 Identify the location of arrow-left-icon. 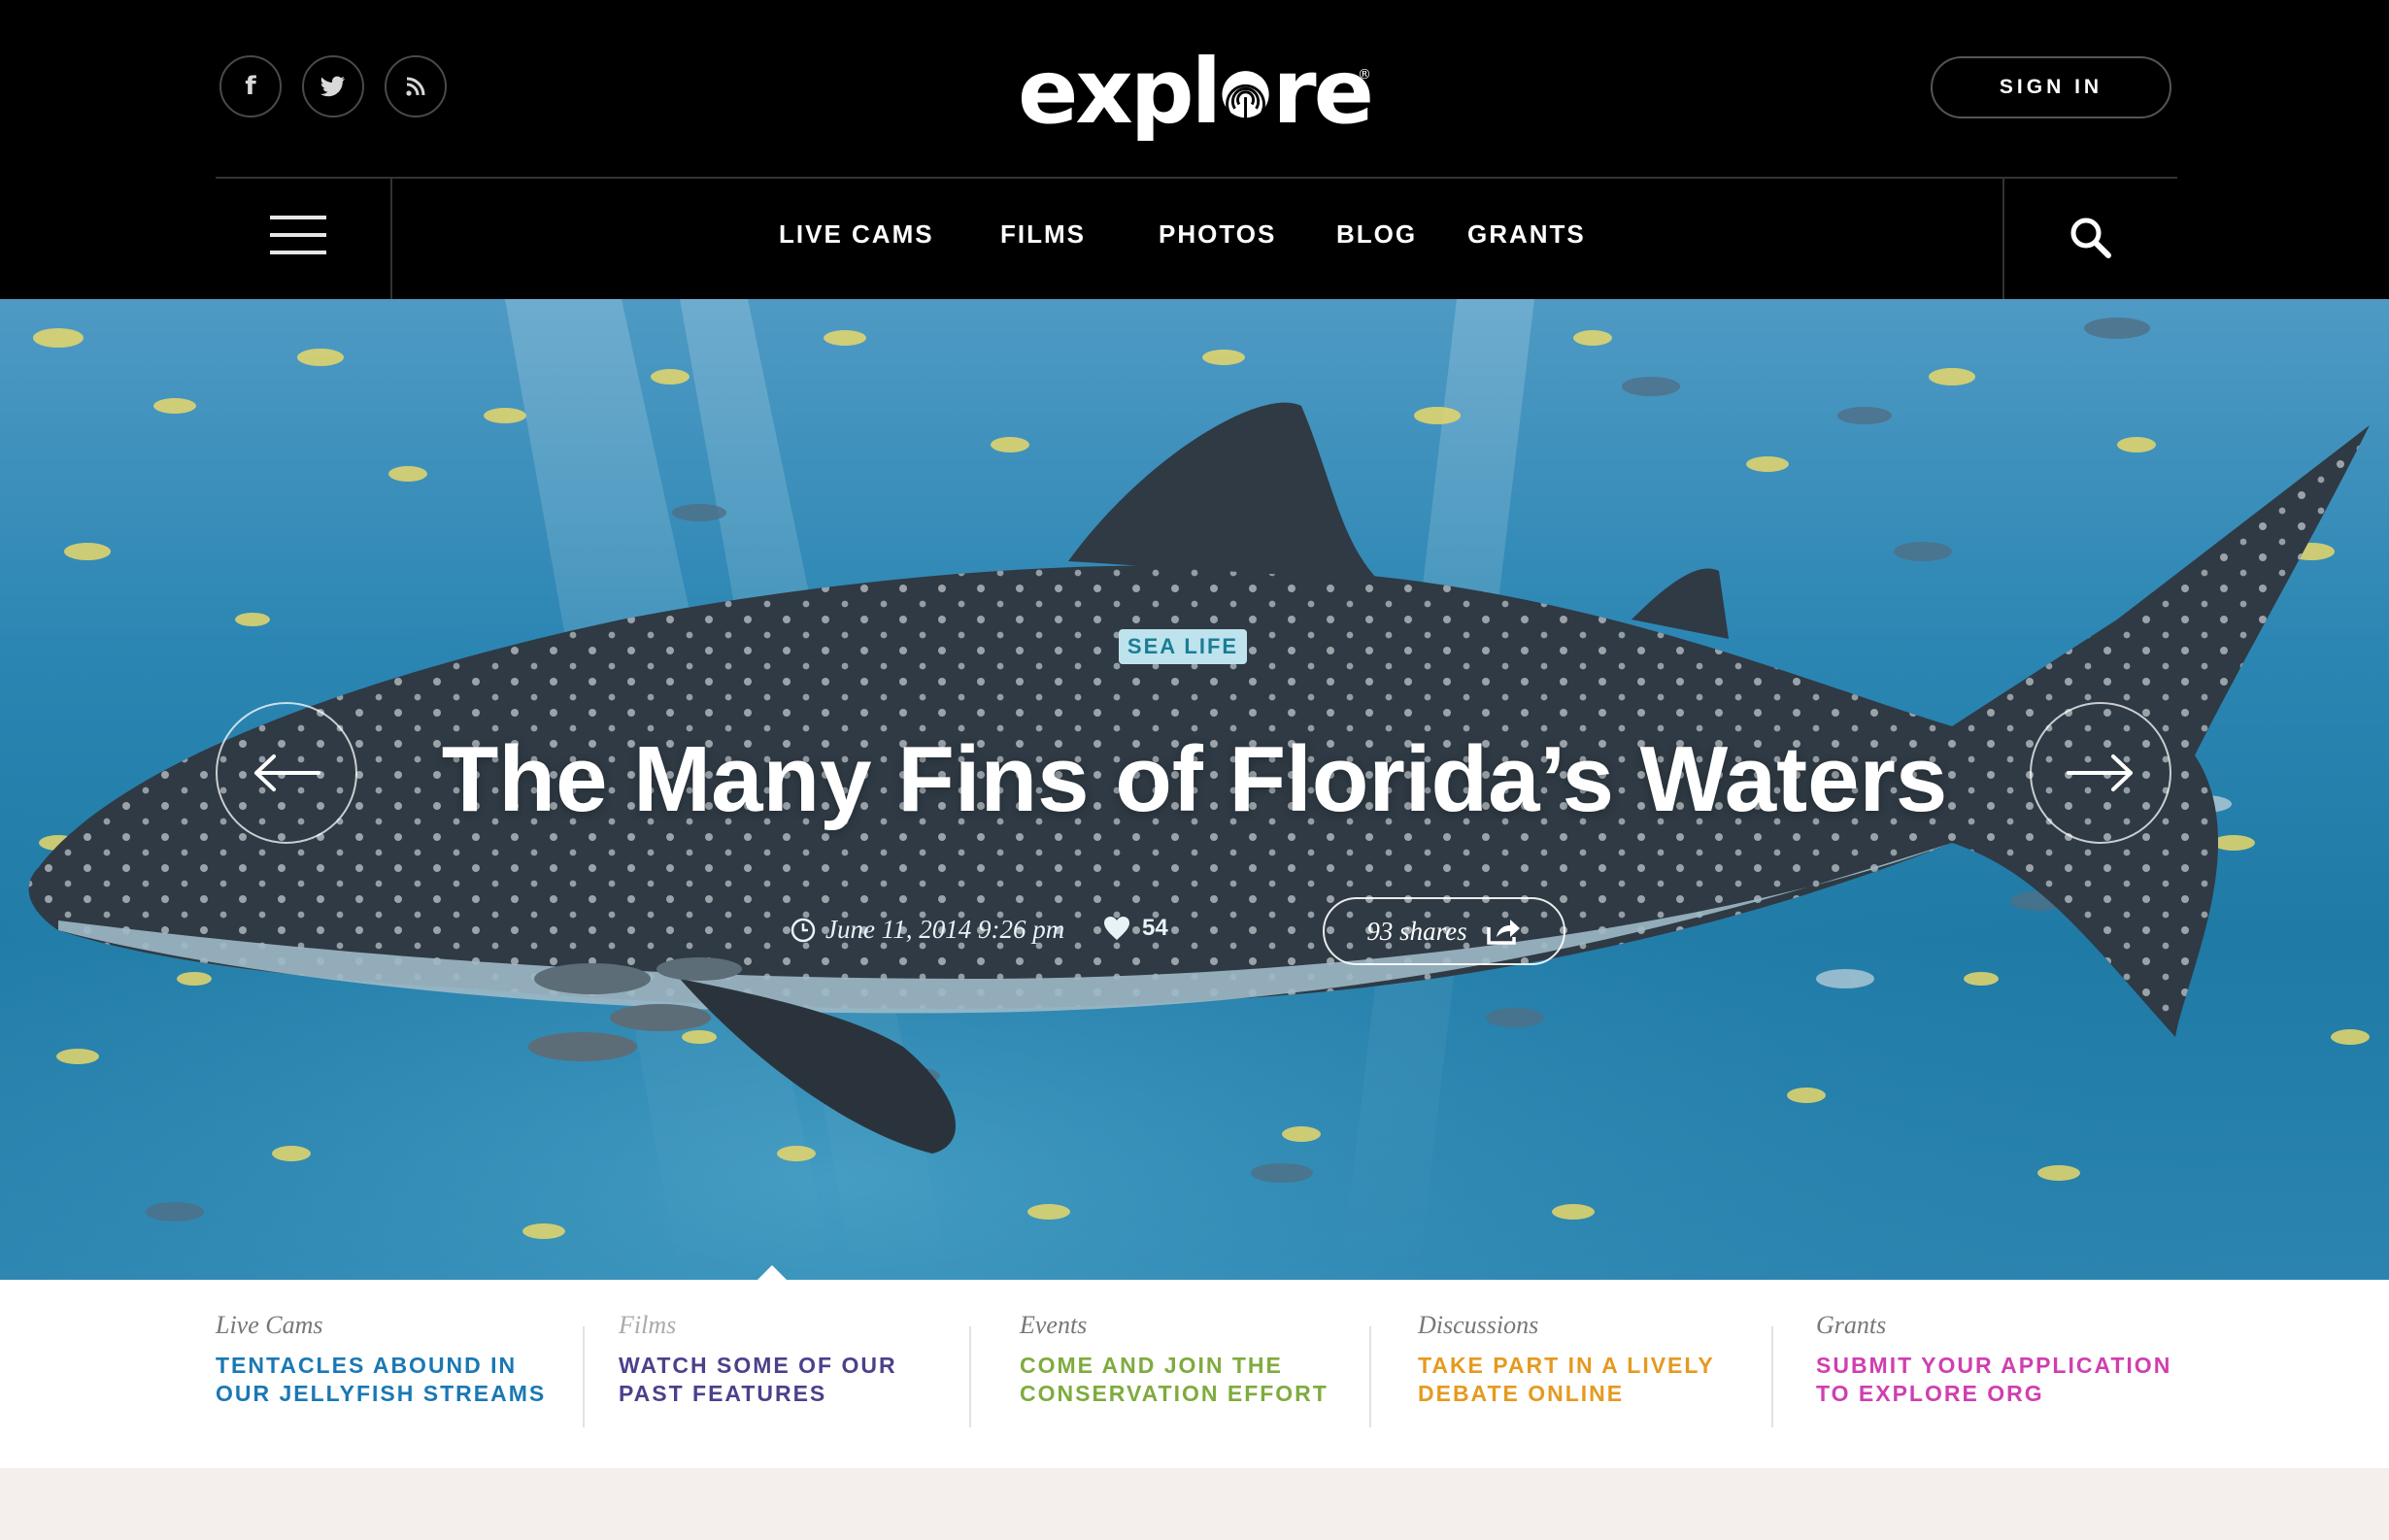
(287, 772).